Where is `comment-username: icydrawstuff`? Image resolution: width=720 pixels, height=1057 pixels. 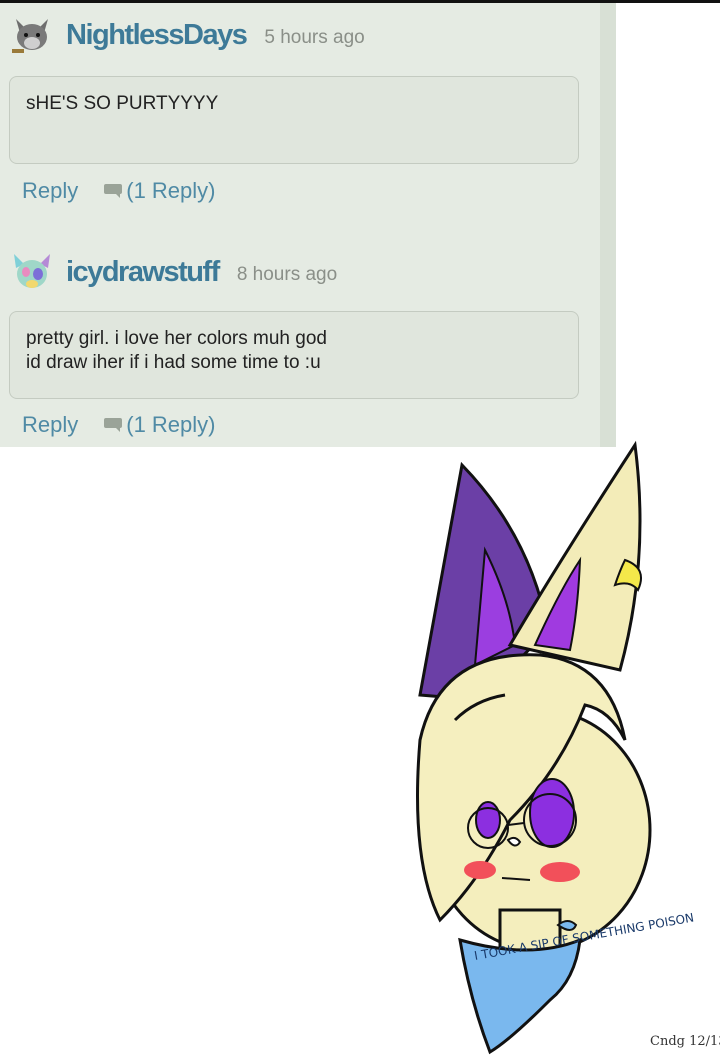 comment-username: icydrawstuff is located at coordinates (143, 272).